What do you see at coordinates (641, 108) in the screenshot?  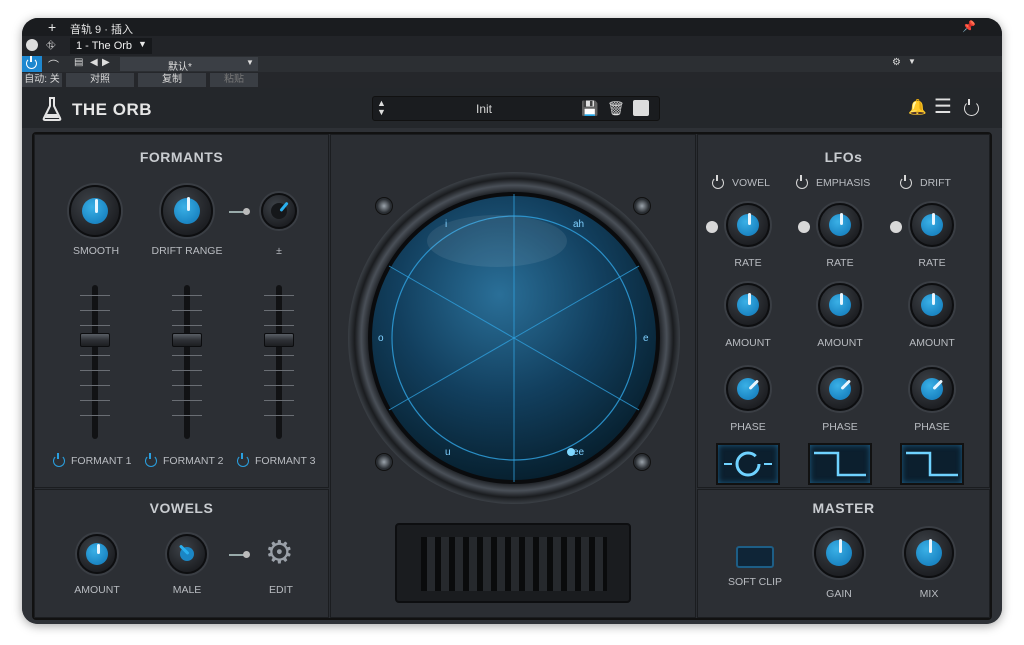 I see `dice-icon` at bounding box center [641, 108].